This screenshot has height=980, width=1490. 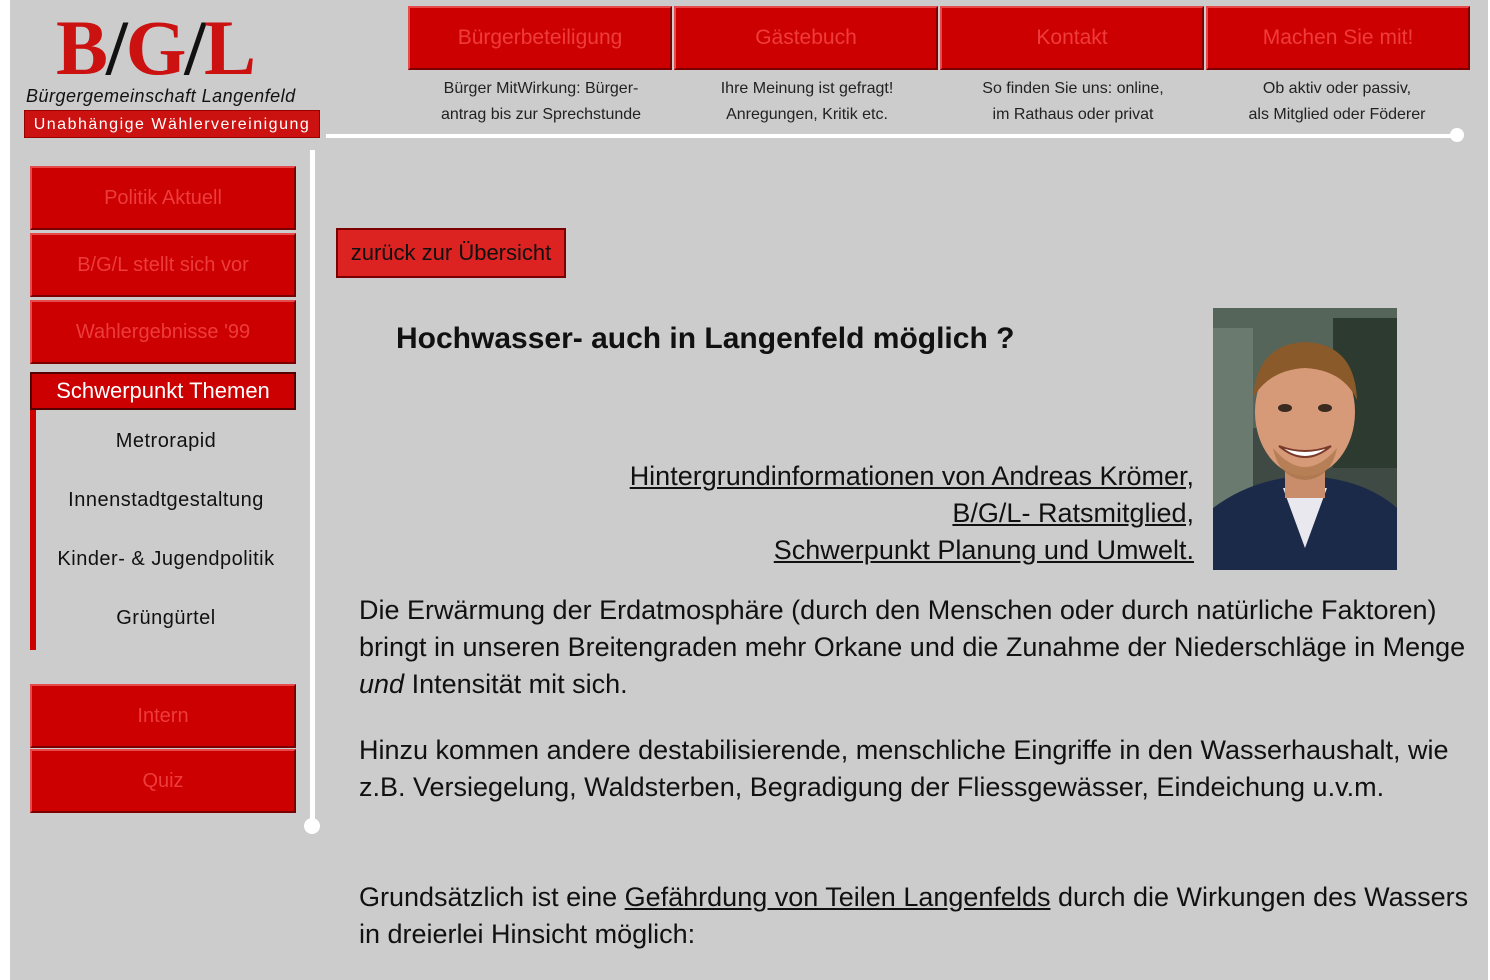 I want to click on sidebar-item-schwerpunkt-themen: Schwerpunkt Themen, so click(x=163, y=391).